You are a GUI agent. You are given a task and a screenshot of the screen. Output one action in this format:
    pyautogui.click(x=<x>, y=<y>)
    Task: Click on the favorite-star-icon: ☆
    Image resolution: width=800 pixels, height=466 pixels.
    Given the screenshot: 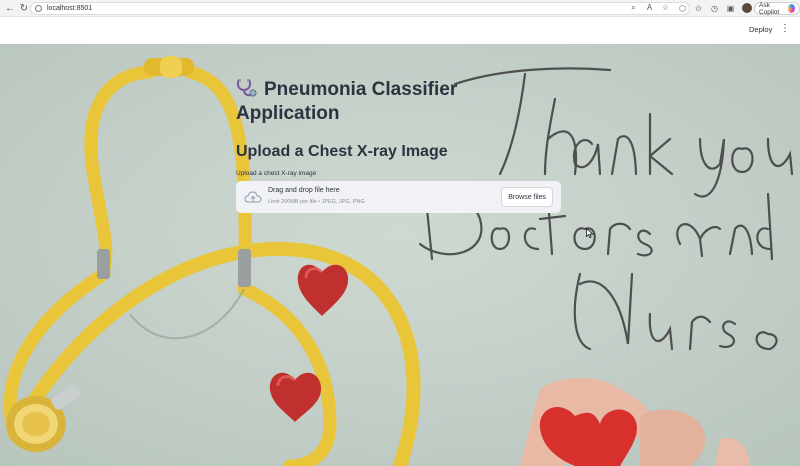 What is the action you would take?
    pyautogui.click(x=665, y=7)
    